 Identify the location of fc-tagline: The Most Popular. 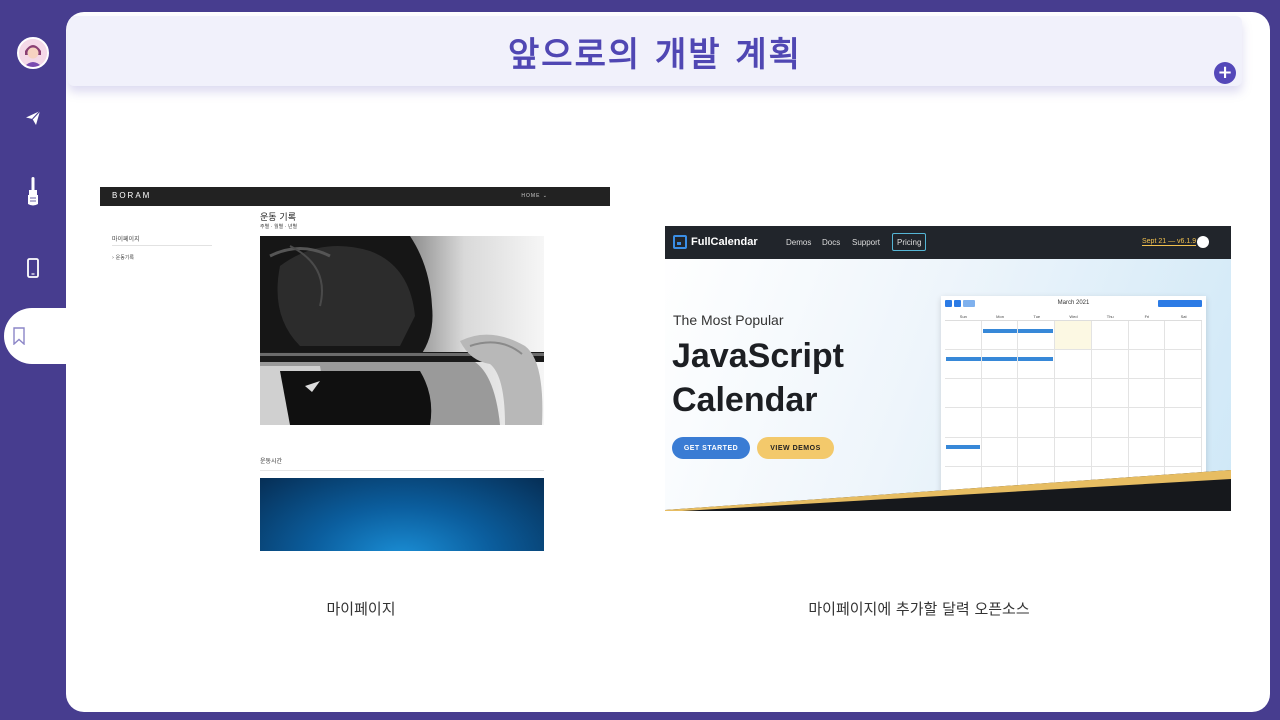
(728, 320).